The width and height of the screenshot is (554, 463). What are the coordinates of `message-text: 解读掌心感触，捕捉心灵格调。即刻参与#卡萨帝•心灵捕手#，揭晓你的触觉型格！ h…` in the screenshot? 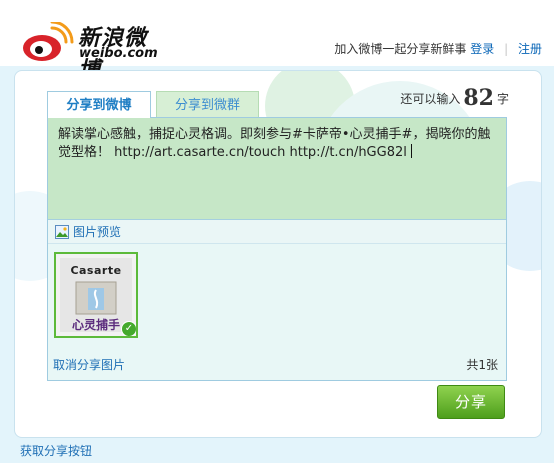 It's located at (274, 143).